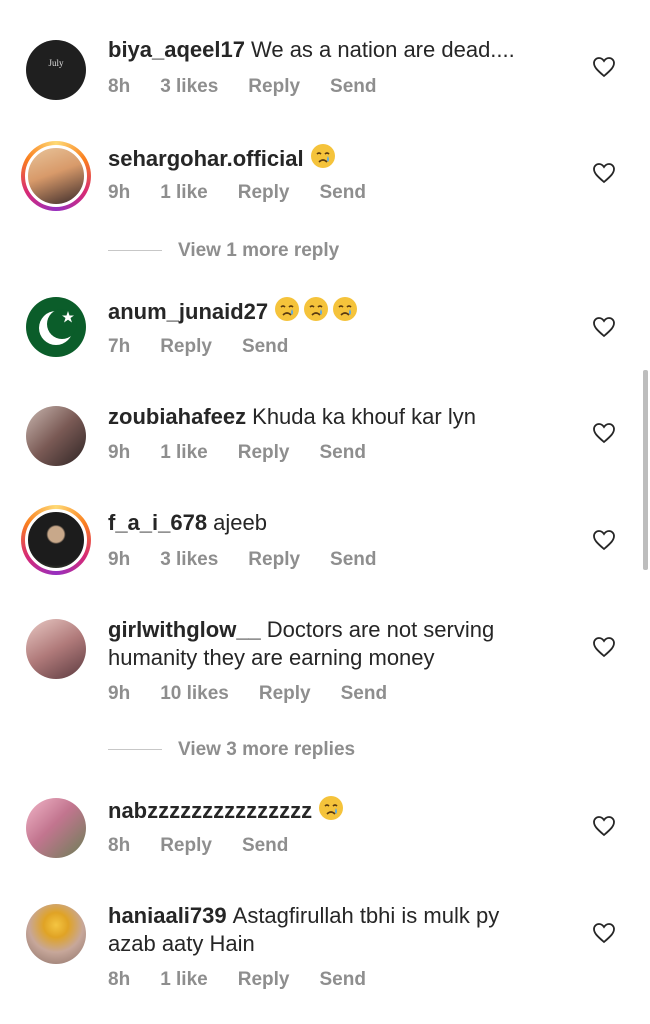 Image resolution: width=650 pixels, height=1024 pixels. I want to click on scrollbar, so click(645, 470).